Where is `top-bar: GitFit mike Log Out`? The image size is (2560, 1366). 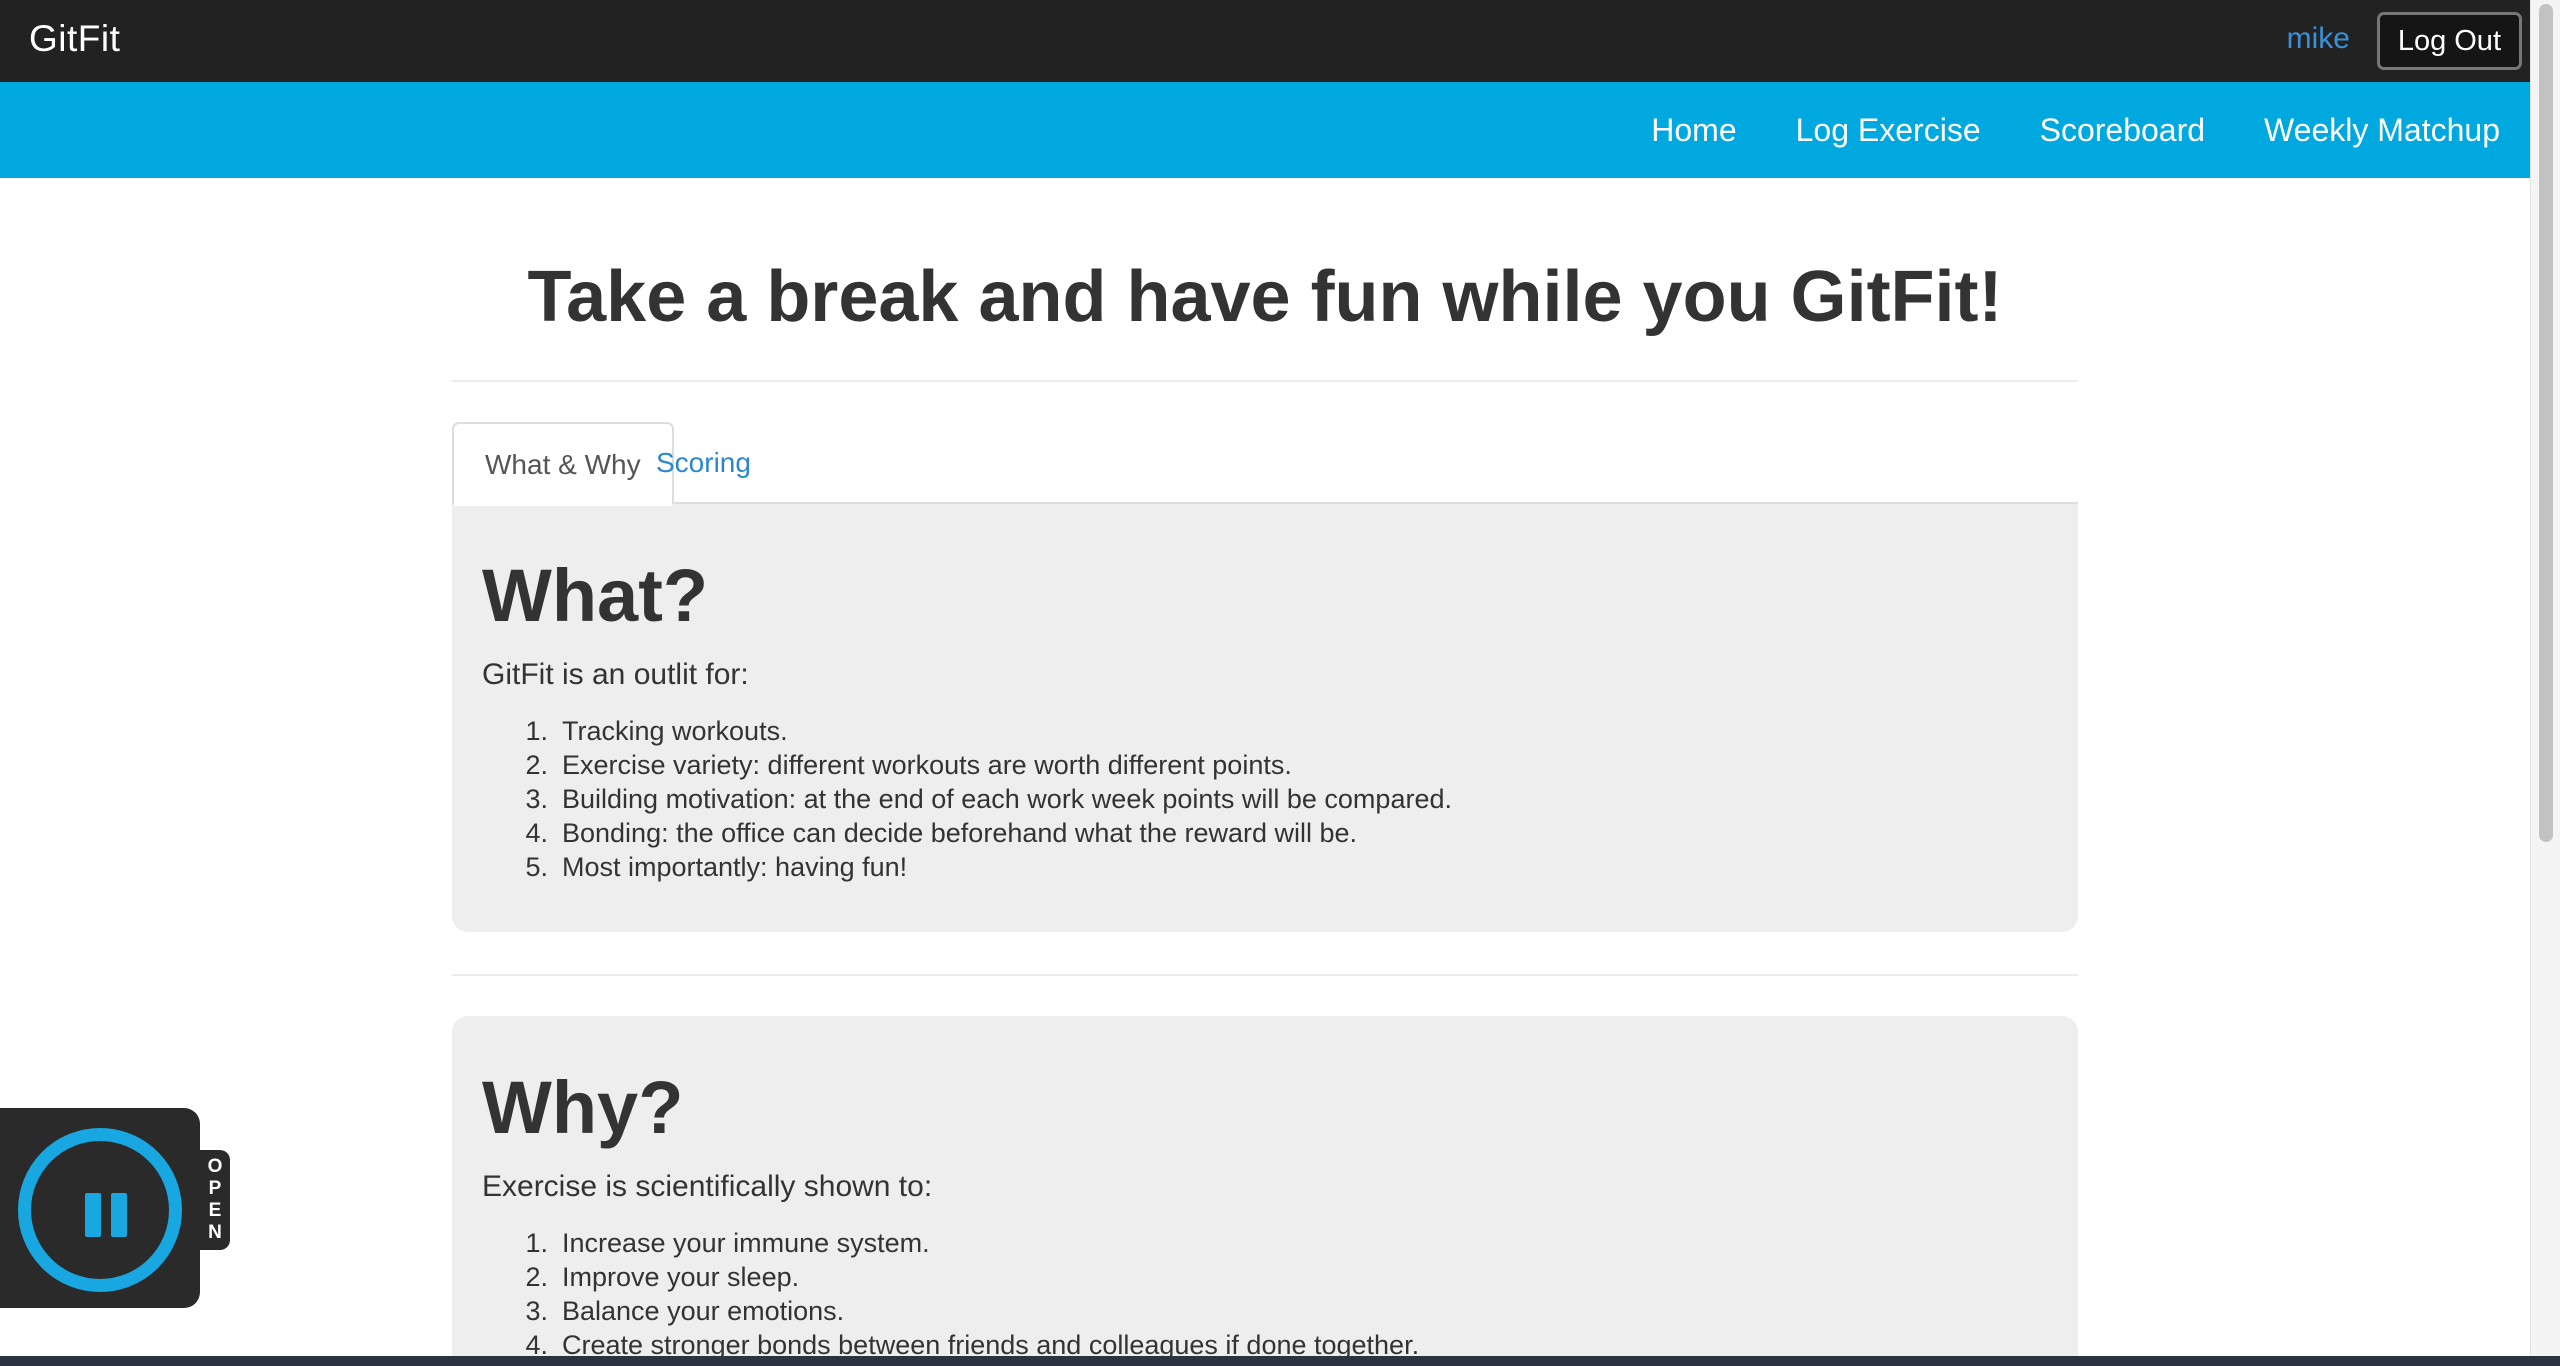
top-bar: GitFit mike Log Out is located at coordinates (1265, 41).